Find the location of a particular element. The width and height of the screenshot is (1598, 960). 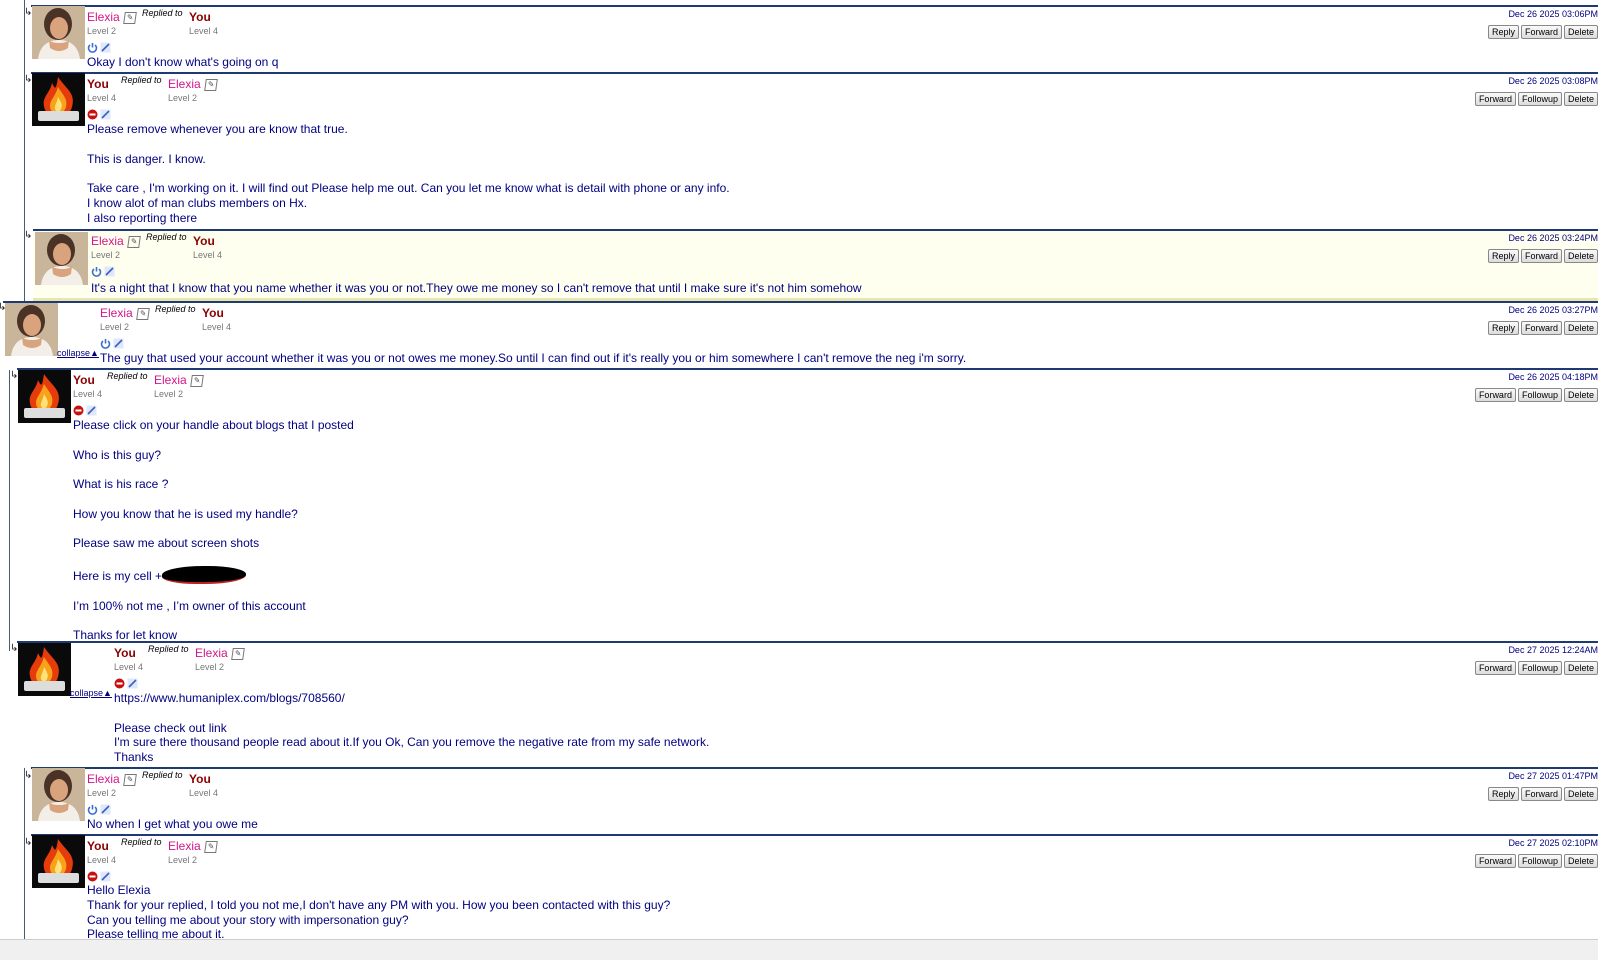

message-header: Elexia ✎ Level 2 Replied to You Level 4 is located at coordinates (291, 256).